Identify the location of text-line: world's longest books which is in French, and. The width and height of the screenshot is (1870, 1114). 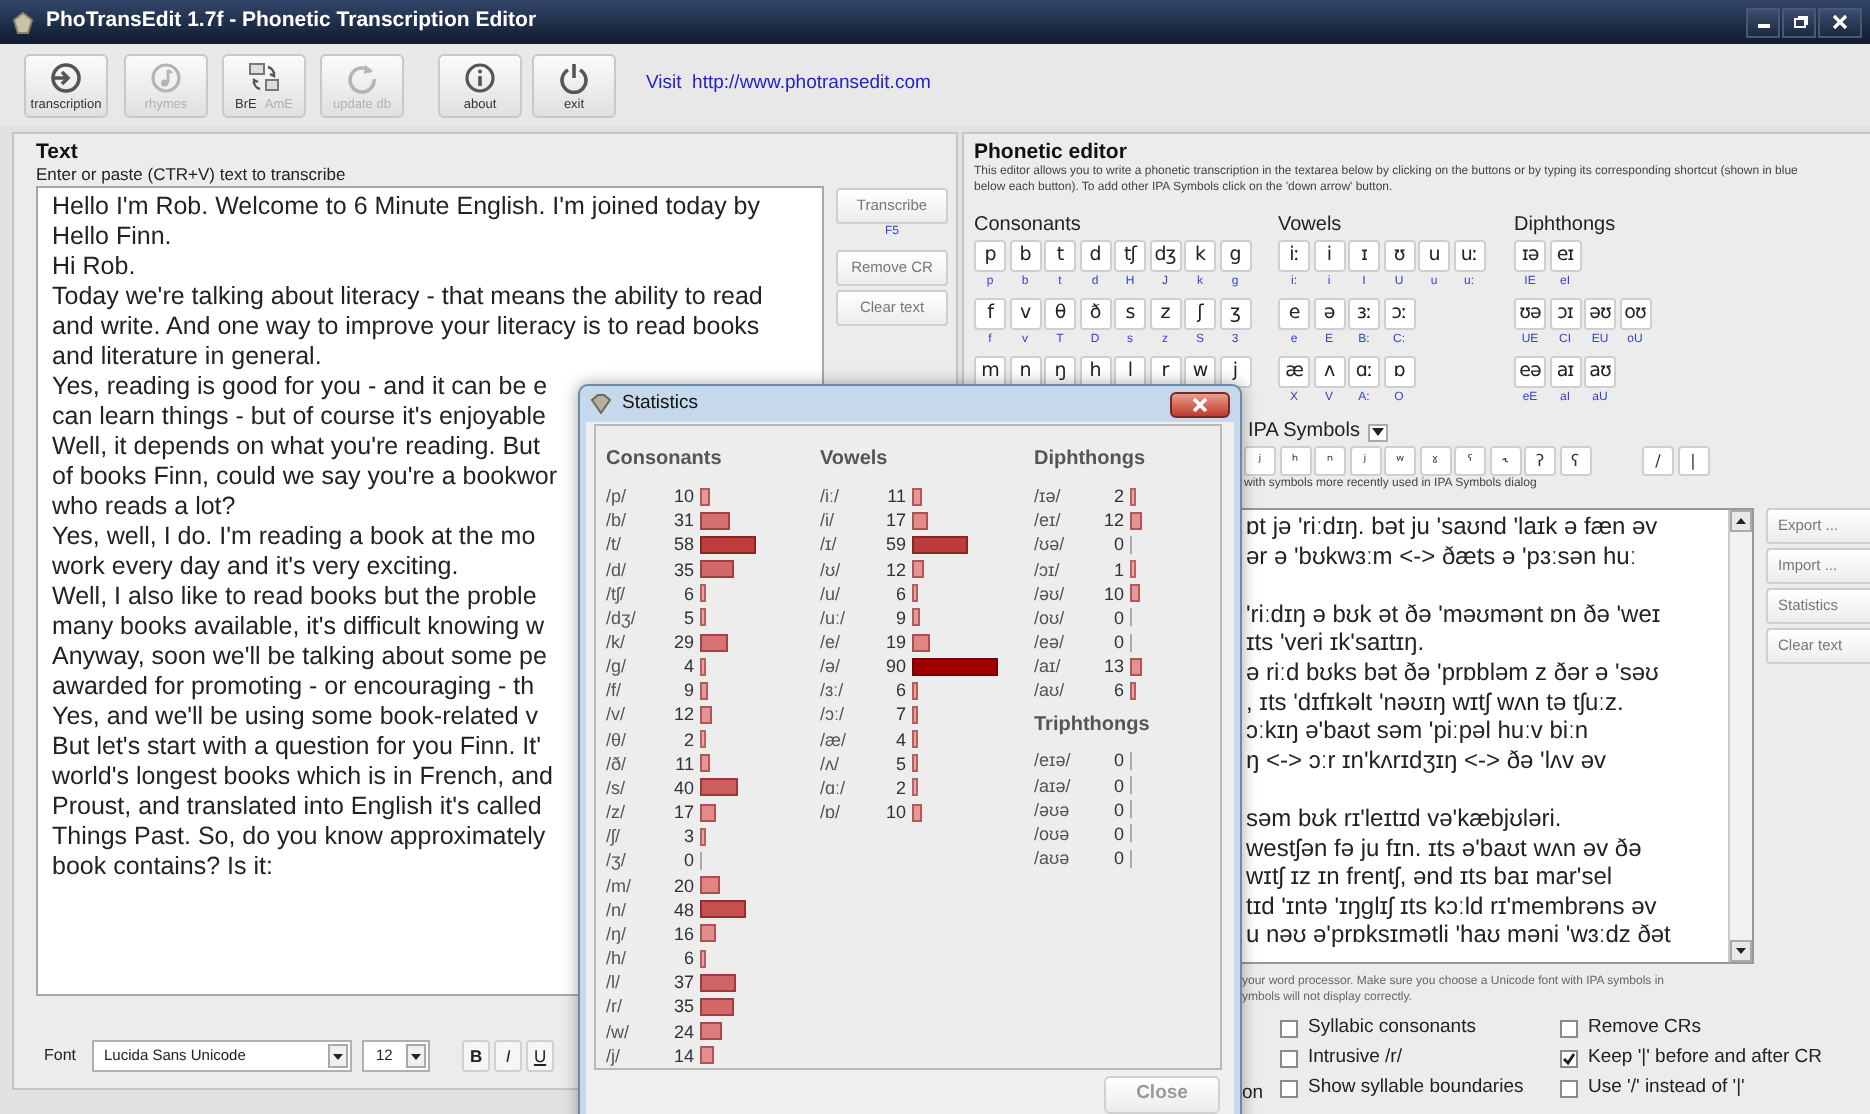
(302, 777).